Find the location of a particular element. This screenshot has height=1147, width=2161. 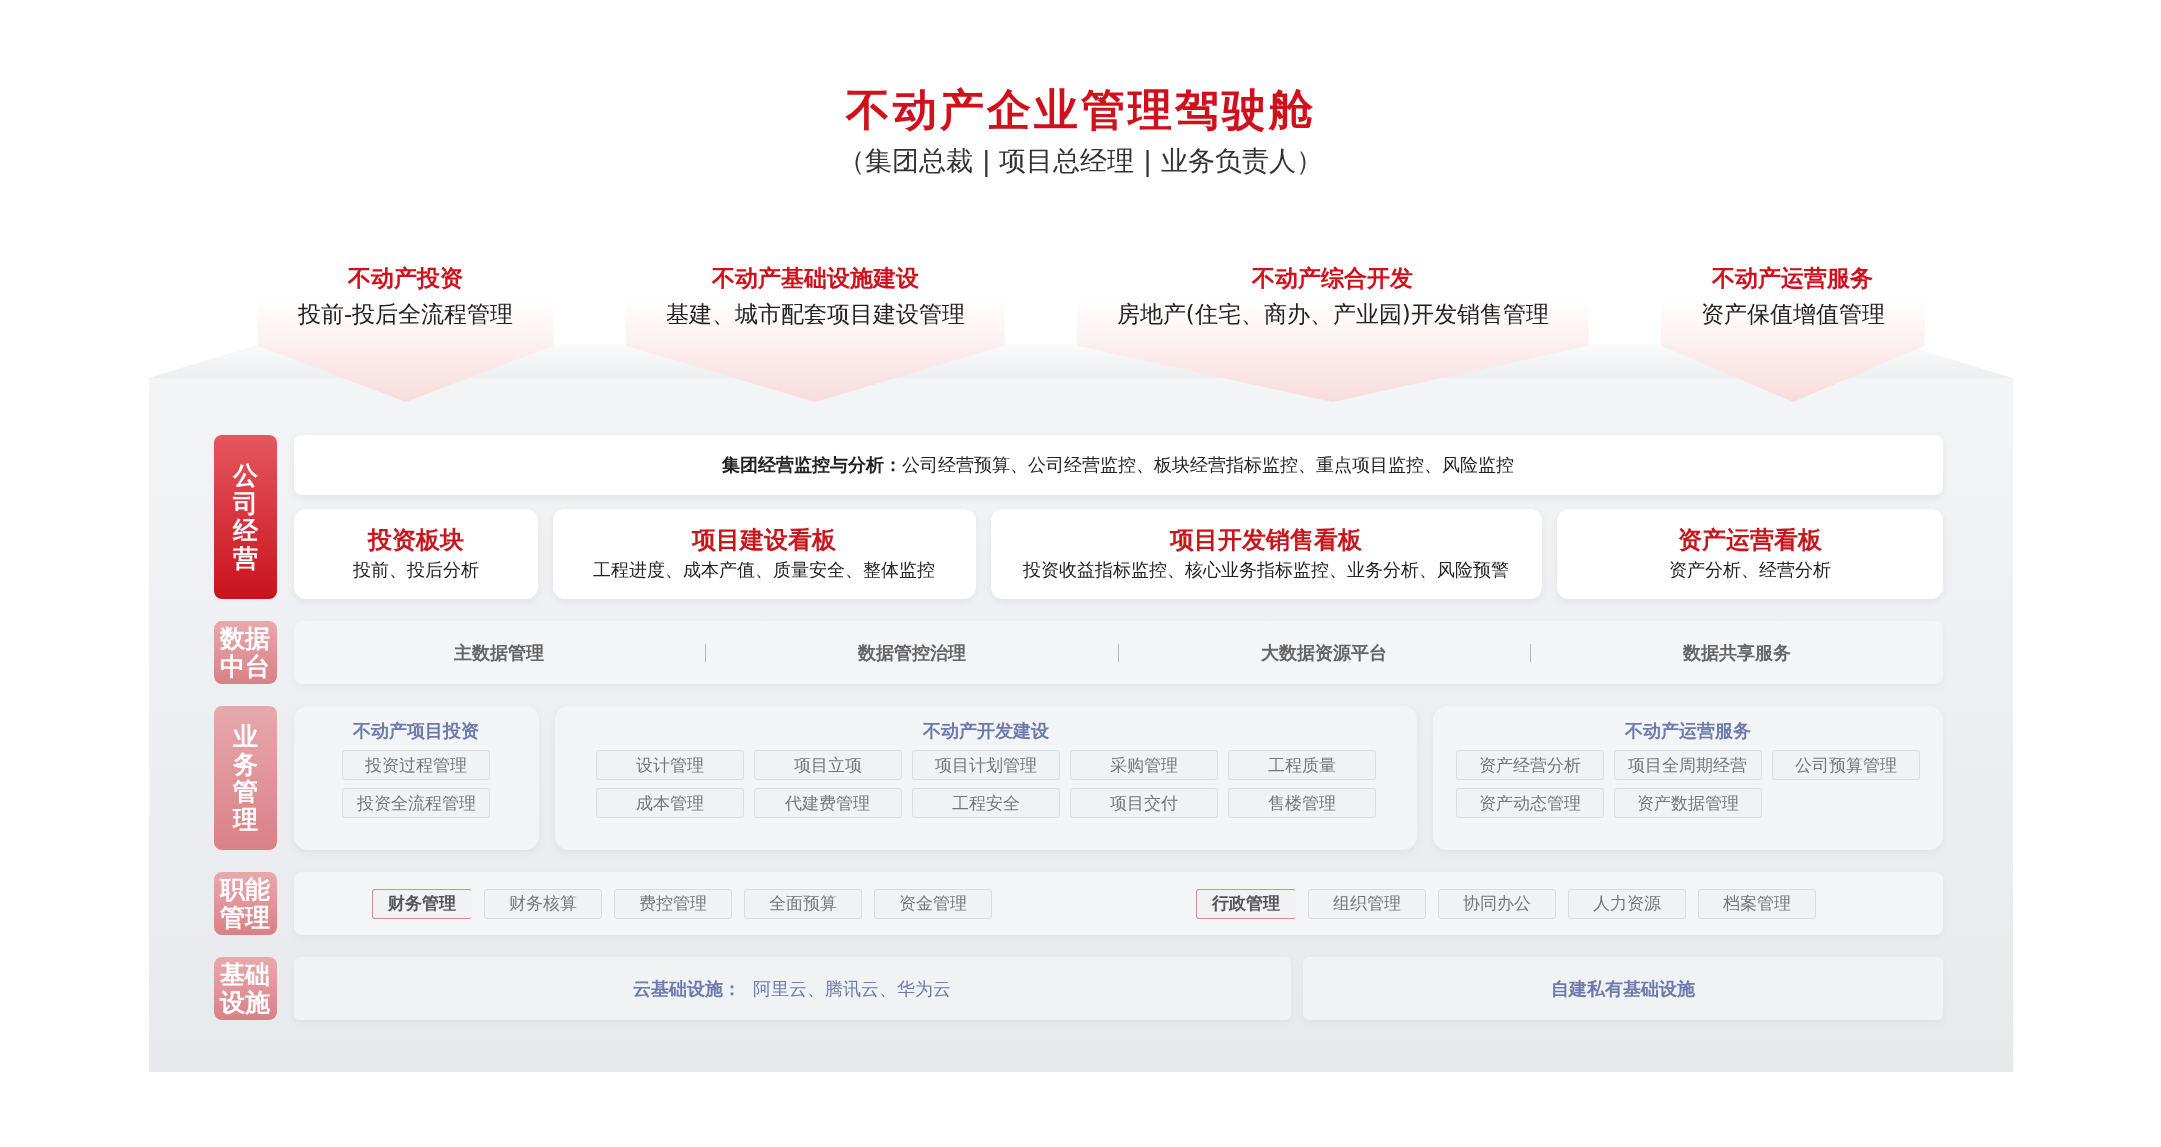

module-tag: 工程质量 is located at coordinates (1301, 765).